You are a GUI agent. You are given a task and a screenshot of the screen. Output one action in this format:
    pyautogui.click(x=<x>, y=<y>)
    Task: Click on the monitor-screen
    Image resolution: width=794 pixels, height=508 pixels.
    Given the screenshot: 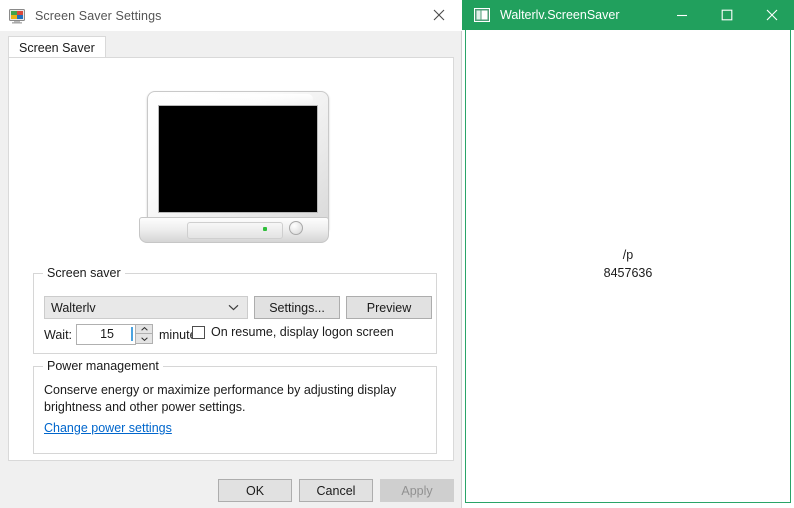 What is the action you would take?
    pyautogui.click(x=238, y=159)
    